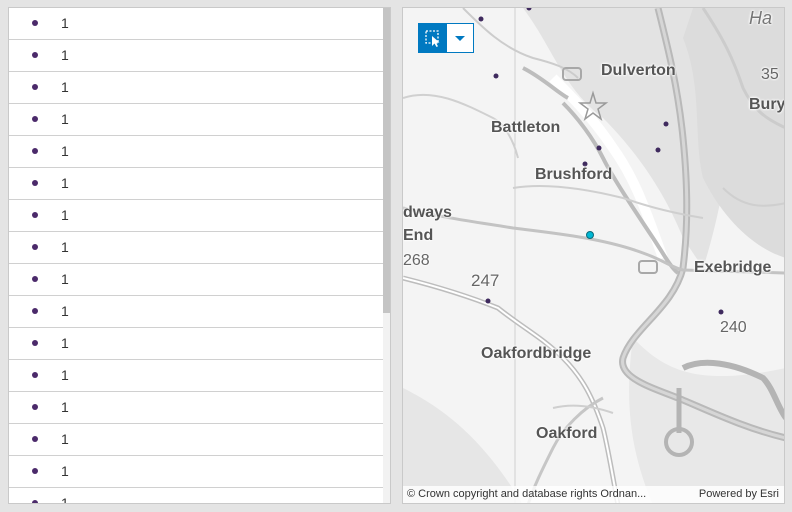  I want to click on map-label-elevation-240: 240, so click(733, 327).